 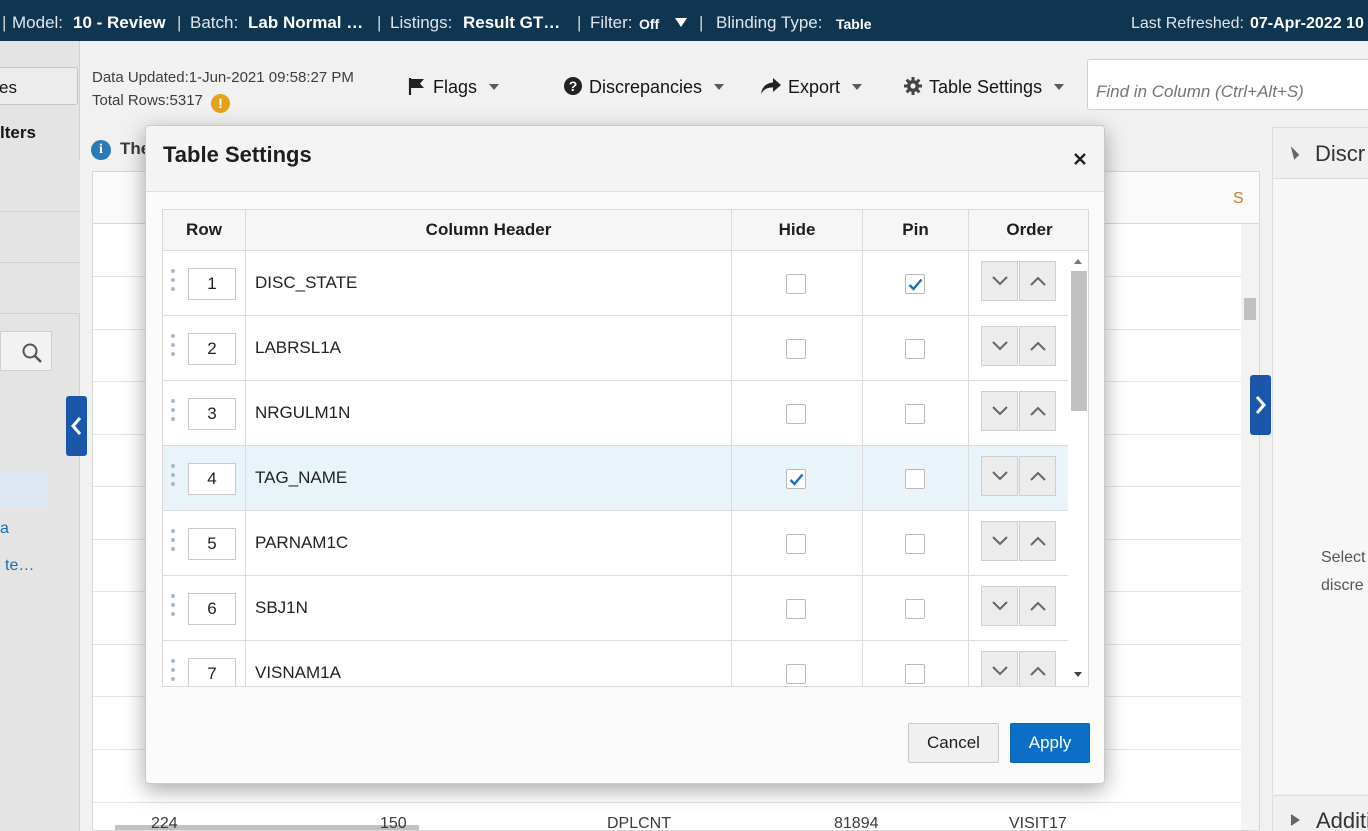 I want to click on warning-icon: !, so click(x=220, y=103).